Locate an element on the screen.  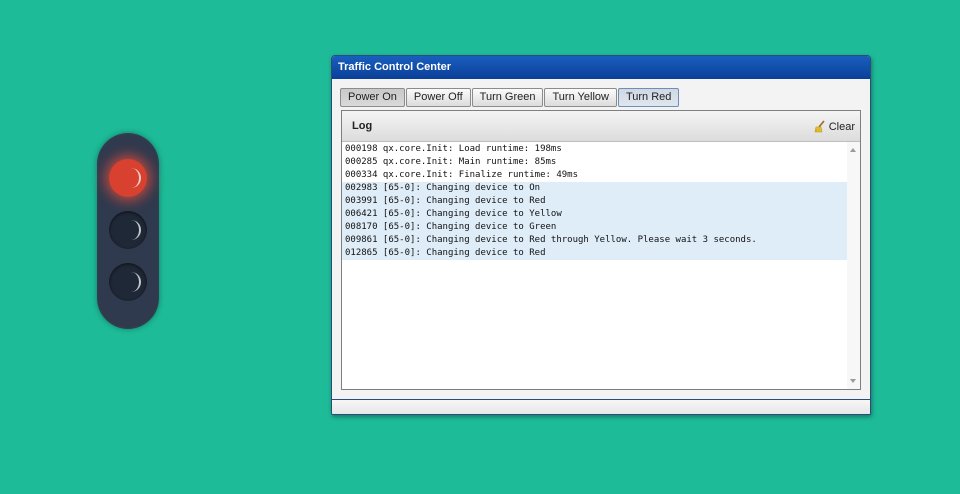
traffic-light is located at coordinates (128, 231).